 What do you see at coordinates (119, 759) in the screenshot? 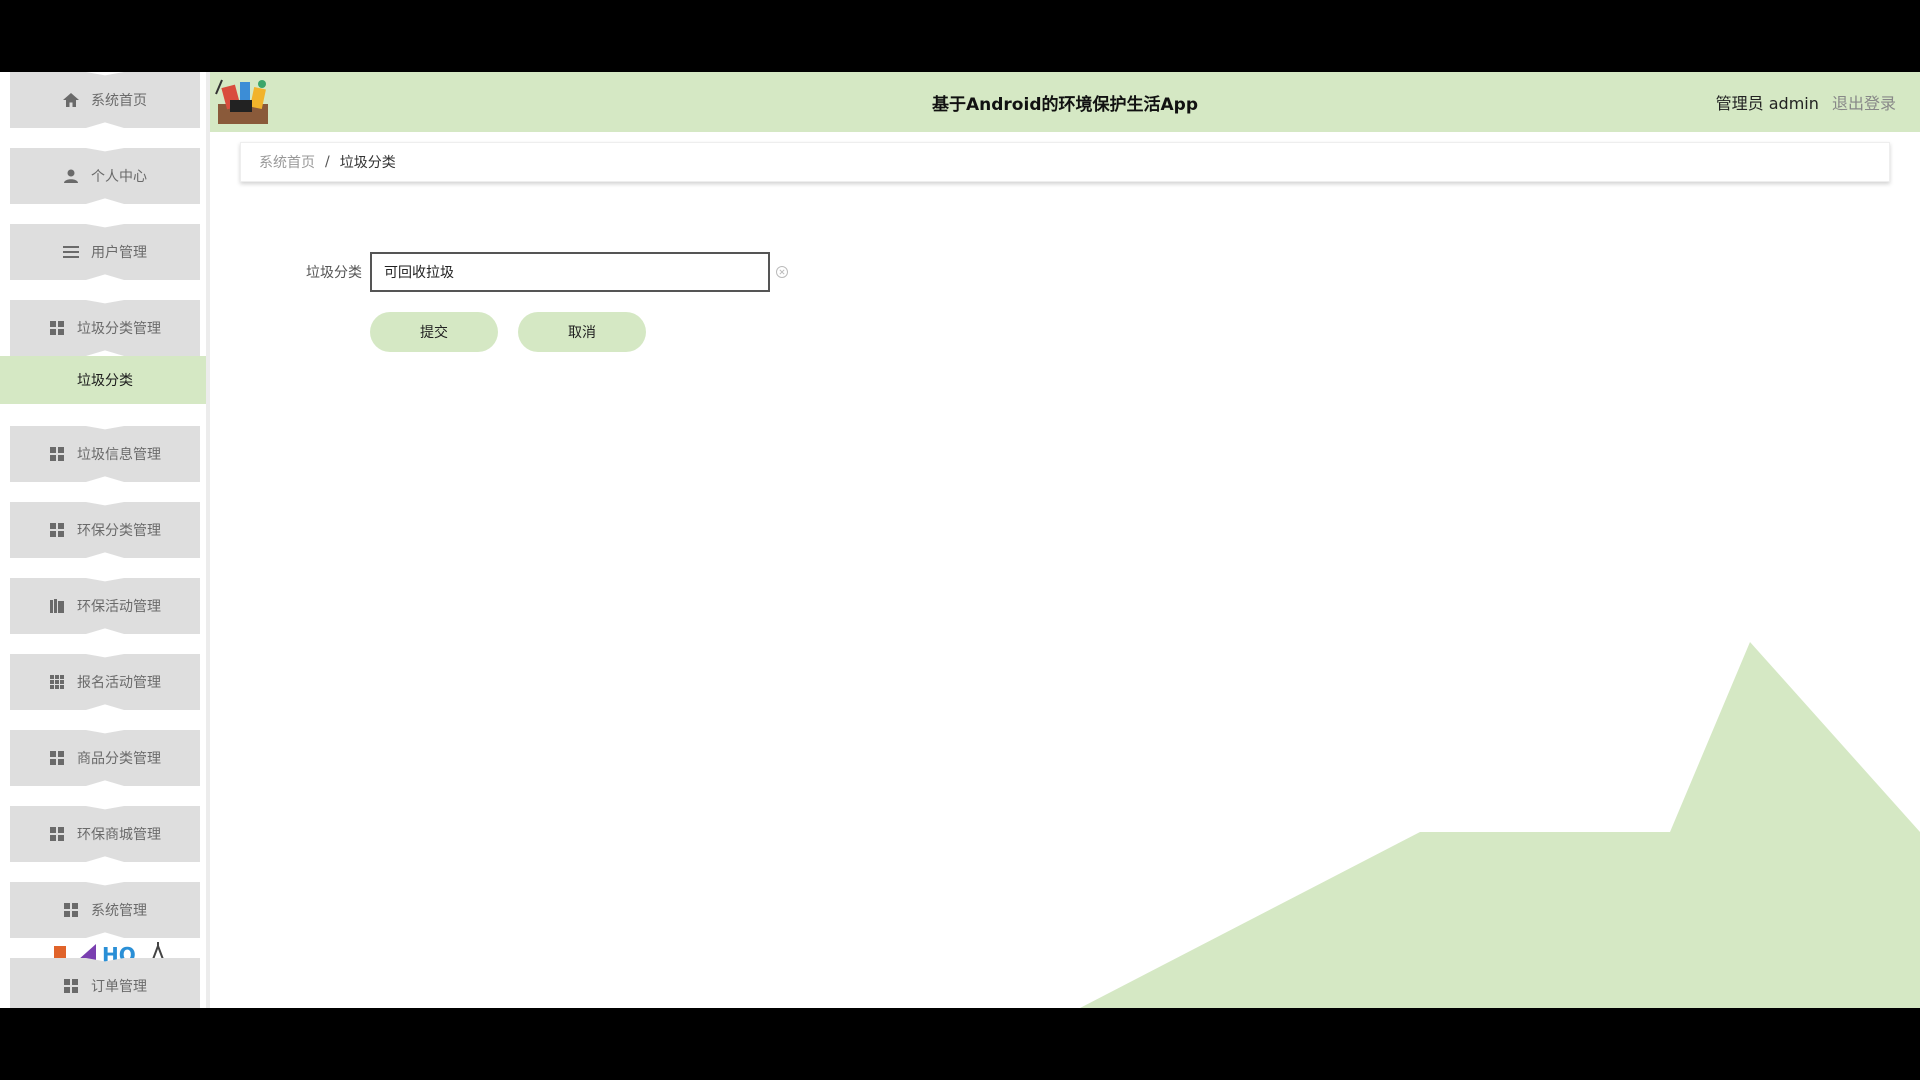
I see `sidebar-item-label: 商品分类管理` at bounding box center [119, 759].